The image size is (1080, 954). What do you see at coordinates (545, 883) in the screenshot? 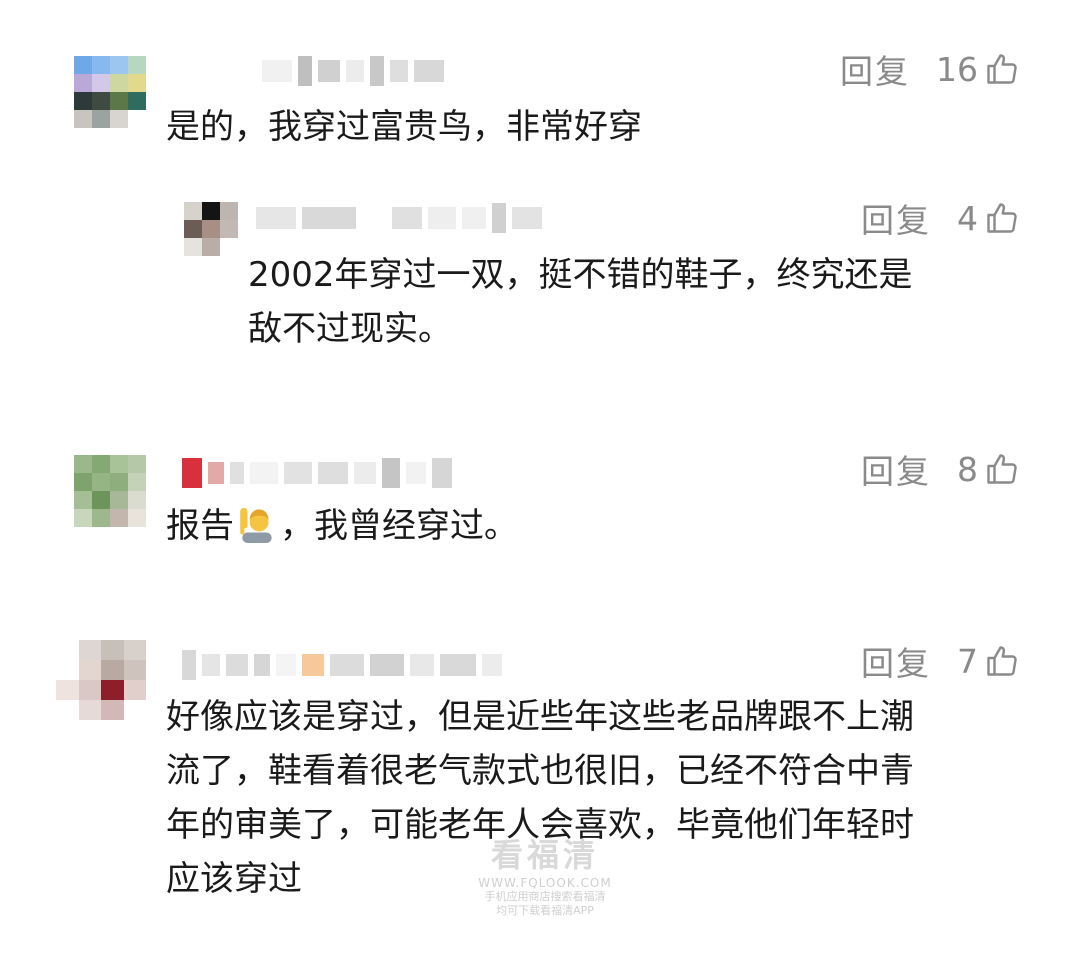
I see `watermark-url: WWW.FQLOOK.COM` at bounding box center [545, 883].